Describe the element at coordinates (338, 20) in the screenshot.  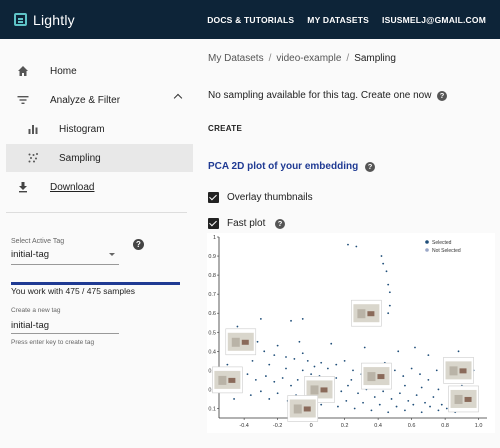
I see `my-datasets-link: MY DATASETS` at that location.